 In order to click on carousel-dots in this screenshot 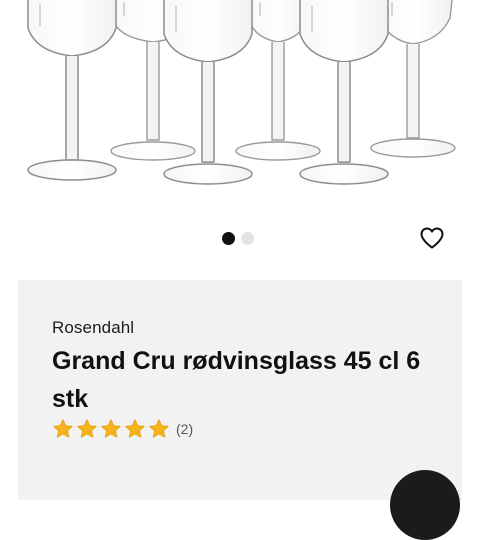, I will do `click(238, 238)`.